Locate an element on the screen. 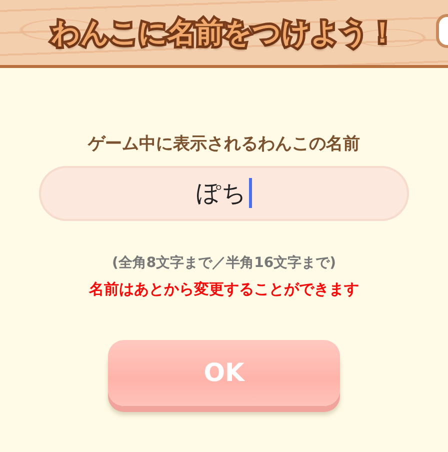 This screenshot has width=448, height=452. name-field: ぽち is located at coordinates (224, 193).